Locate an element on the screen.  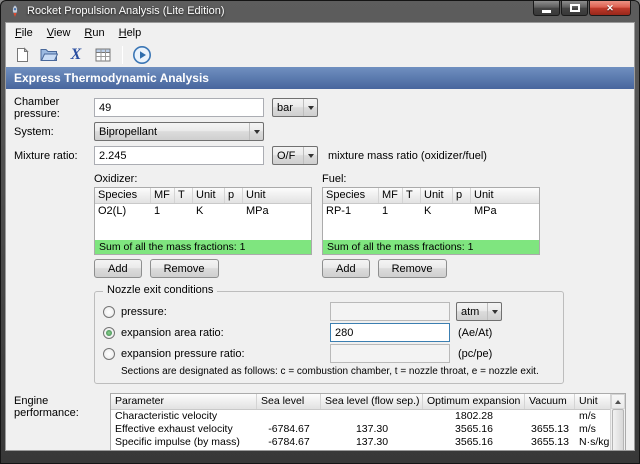
open-file-button is located at coordinates (49, 55).